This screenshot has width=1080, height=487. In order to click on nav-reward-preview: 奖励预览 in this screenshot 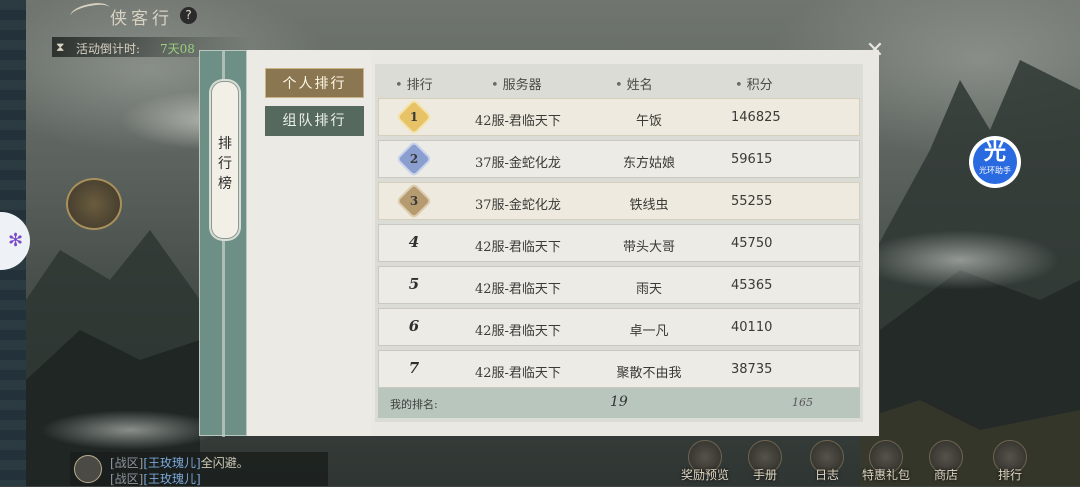, I will do `click(705, 463)`.